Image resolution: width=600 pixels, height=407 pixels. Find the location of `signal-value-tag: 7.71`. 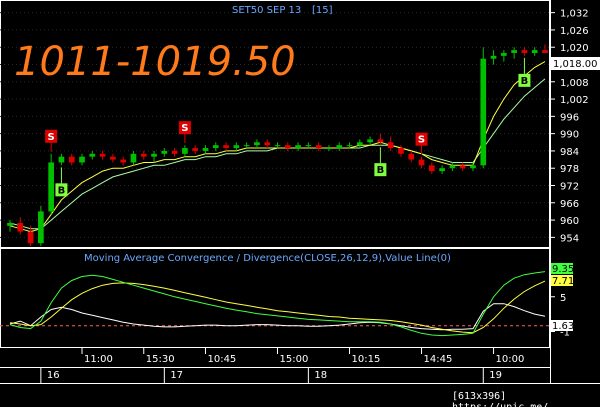

signal-value-tag: 7.71 is located at coordinates (562, 281).